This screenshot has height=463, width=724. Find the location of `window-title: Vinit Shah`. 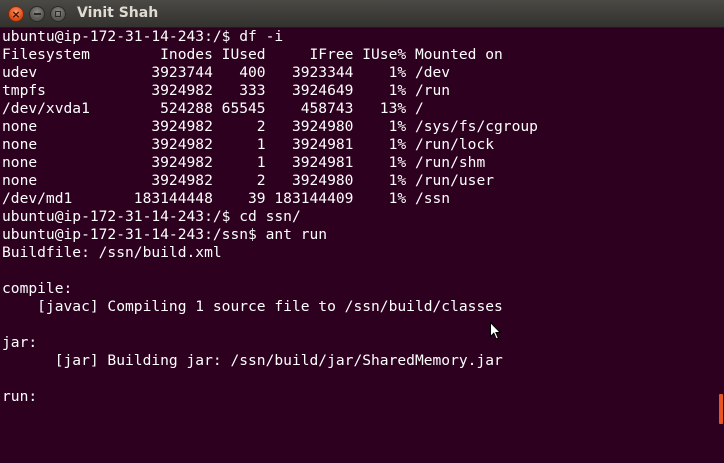

window-title: Vinit Shah is located at coordinates (118, 13).